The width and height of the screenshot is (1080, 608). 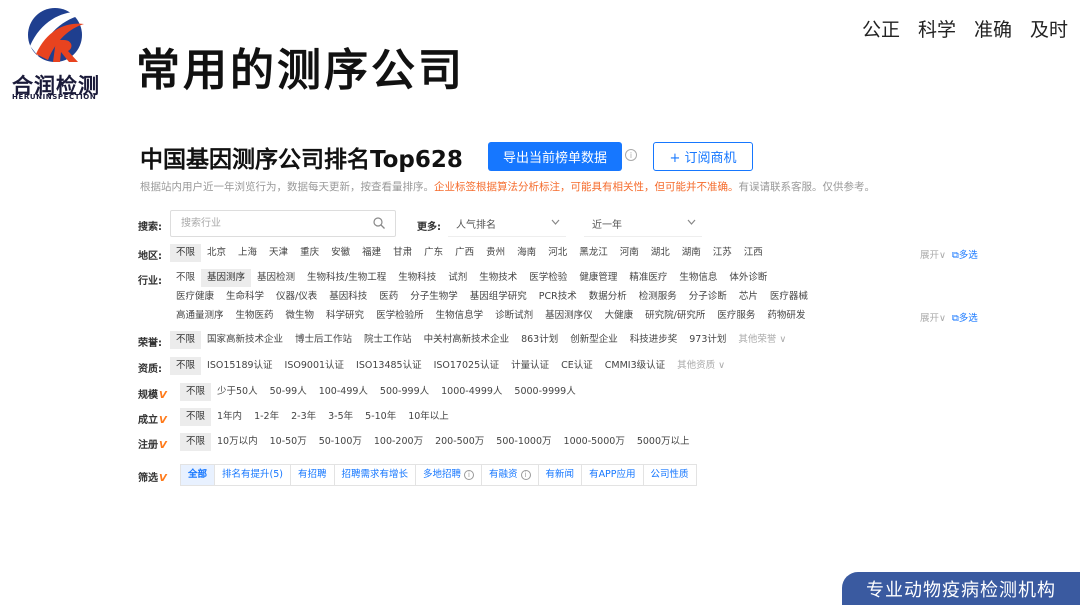 What do you see at coordinates (313, 475) in the screenshot?
I see `tab-hiring: 有招聘` at bounding box center [313, 475].